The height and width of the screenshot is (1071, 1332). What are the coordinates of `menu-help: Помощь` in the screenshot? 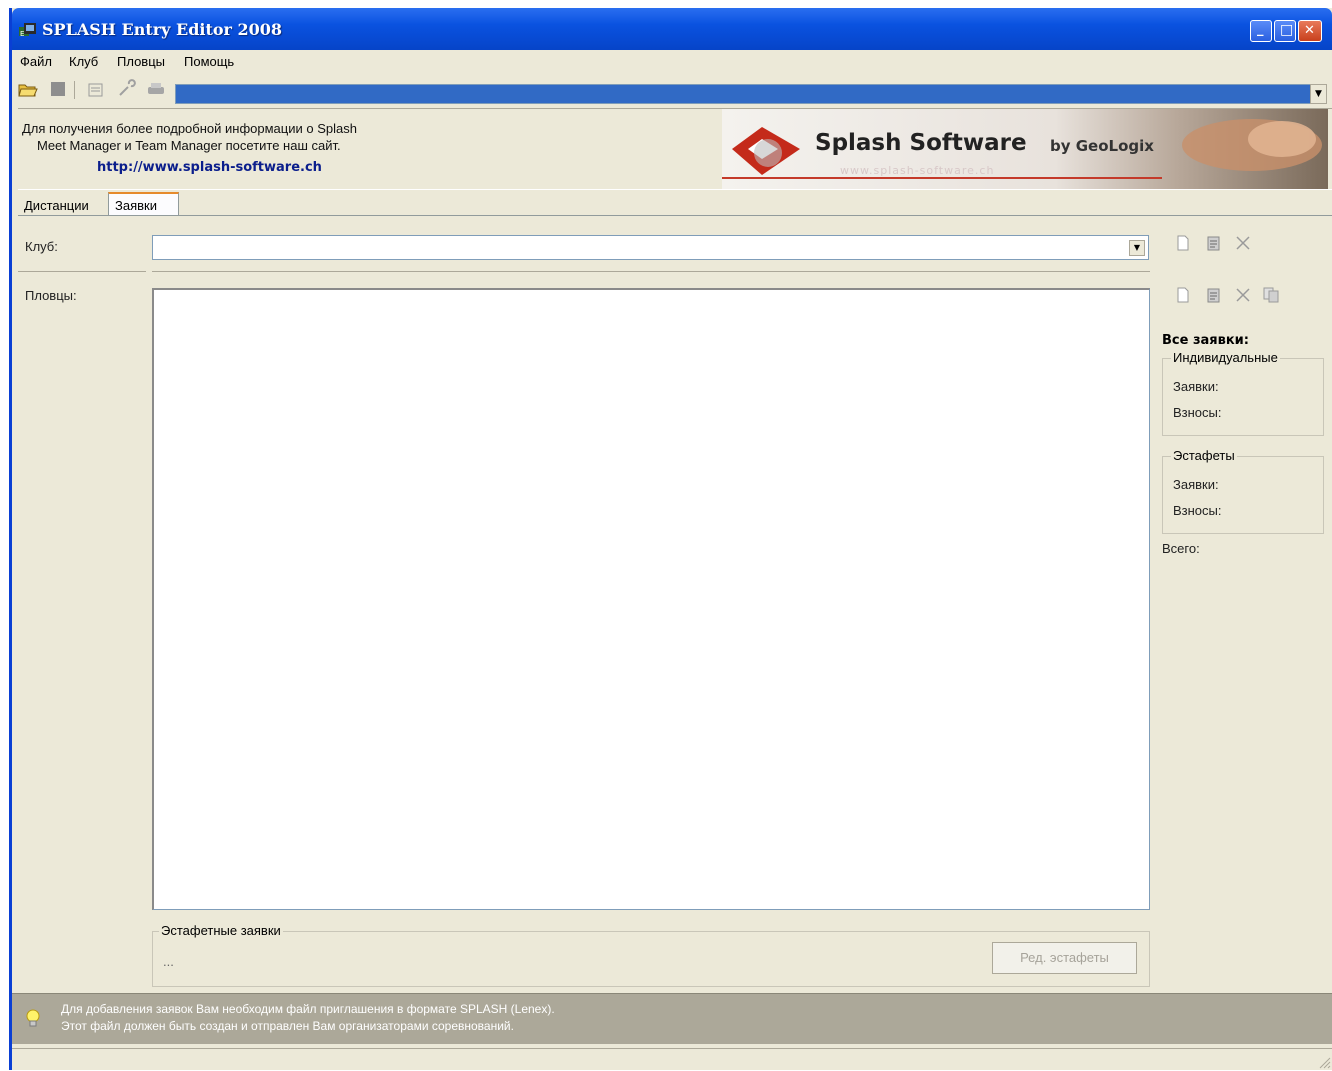 It's located at (209, 61).